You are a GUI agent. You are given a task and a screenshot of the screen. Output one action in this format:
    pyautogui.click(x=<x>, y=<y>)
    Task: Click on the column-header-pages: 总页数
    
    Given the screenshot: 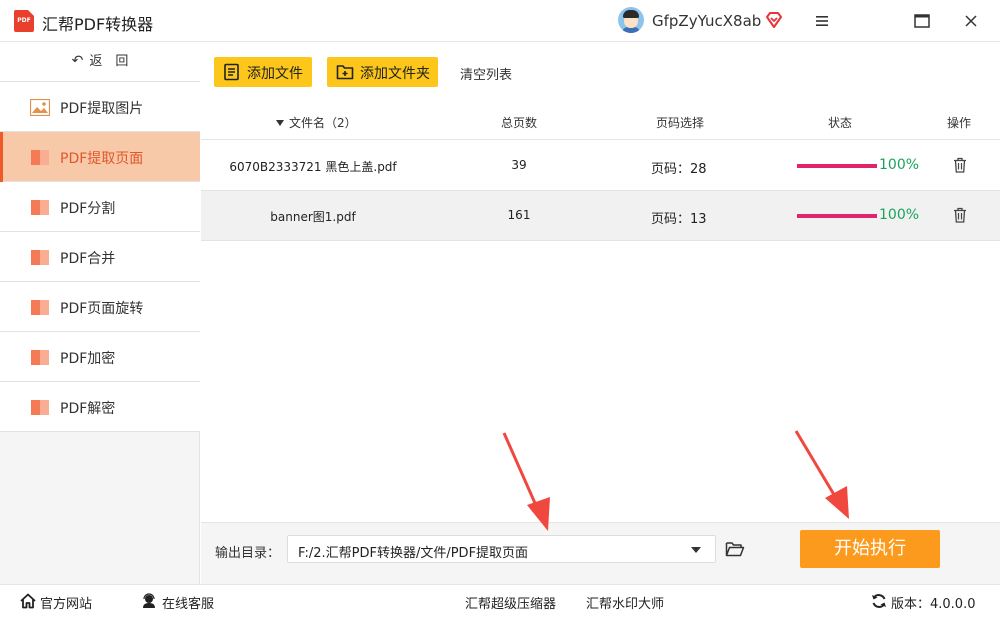 What is the action you would take?
    pyautogui.click(x=519, y=123)
    